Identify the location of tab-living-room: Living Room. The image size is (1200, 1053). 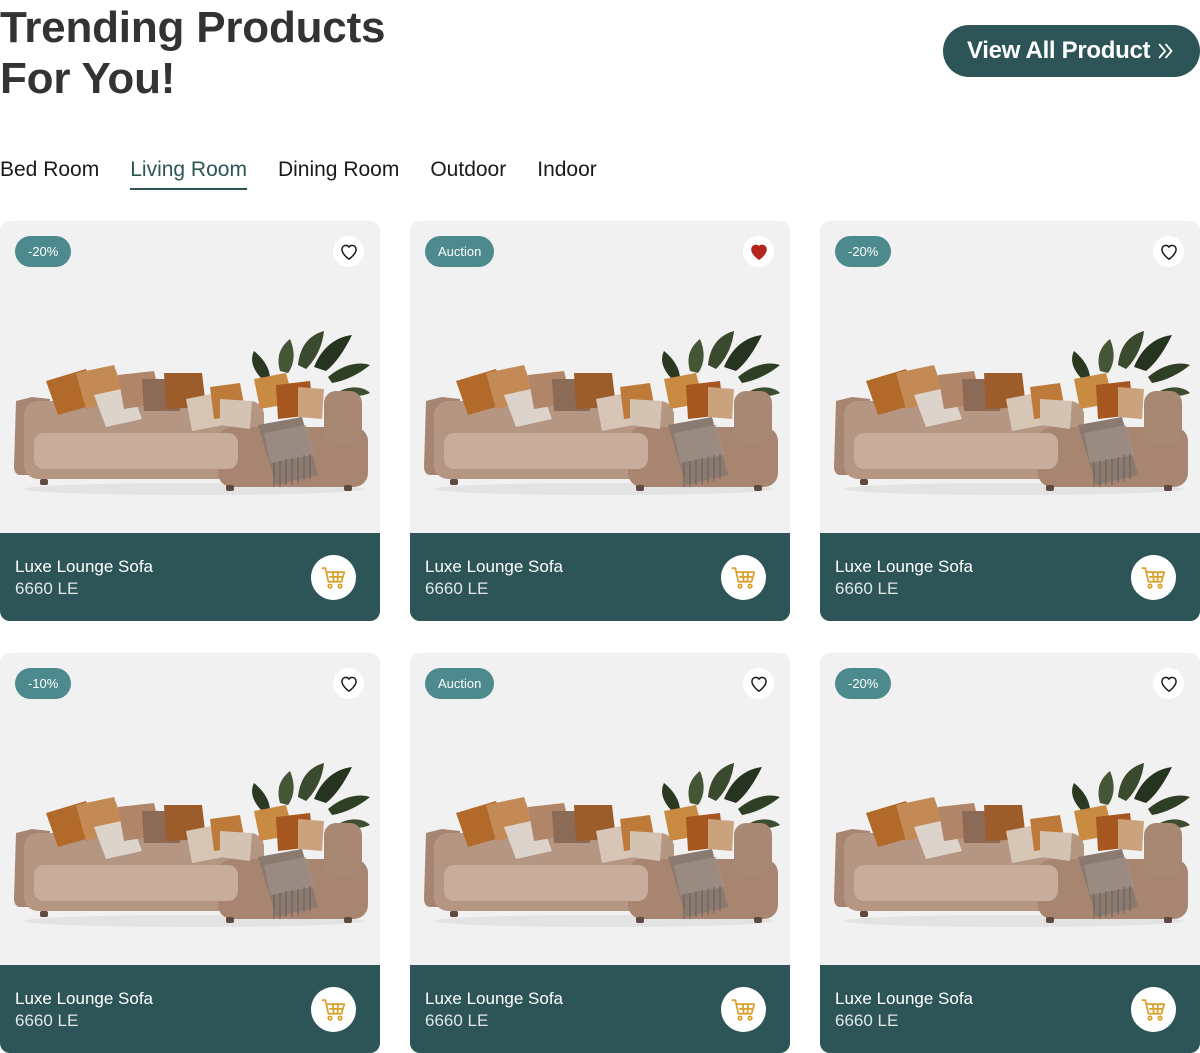
(188, 173).